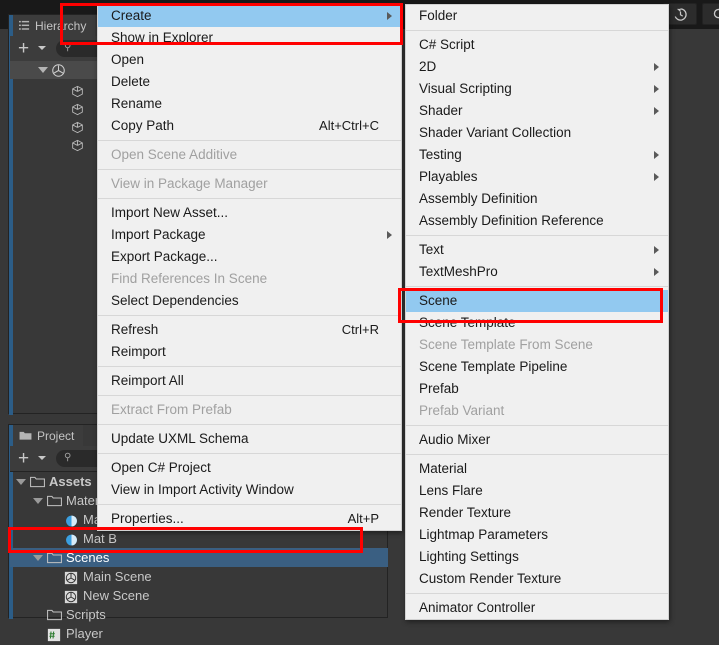 The image size is (719, 645). What do you see at coordinates (199, 595) in the screenshot?
I see `project-tree-item-new-scene: New Scene` at bounding box center [199, 595].